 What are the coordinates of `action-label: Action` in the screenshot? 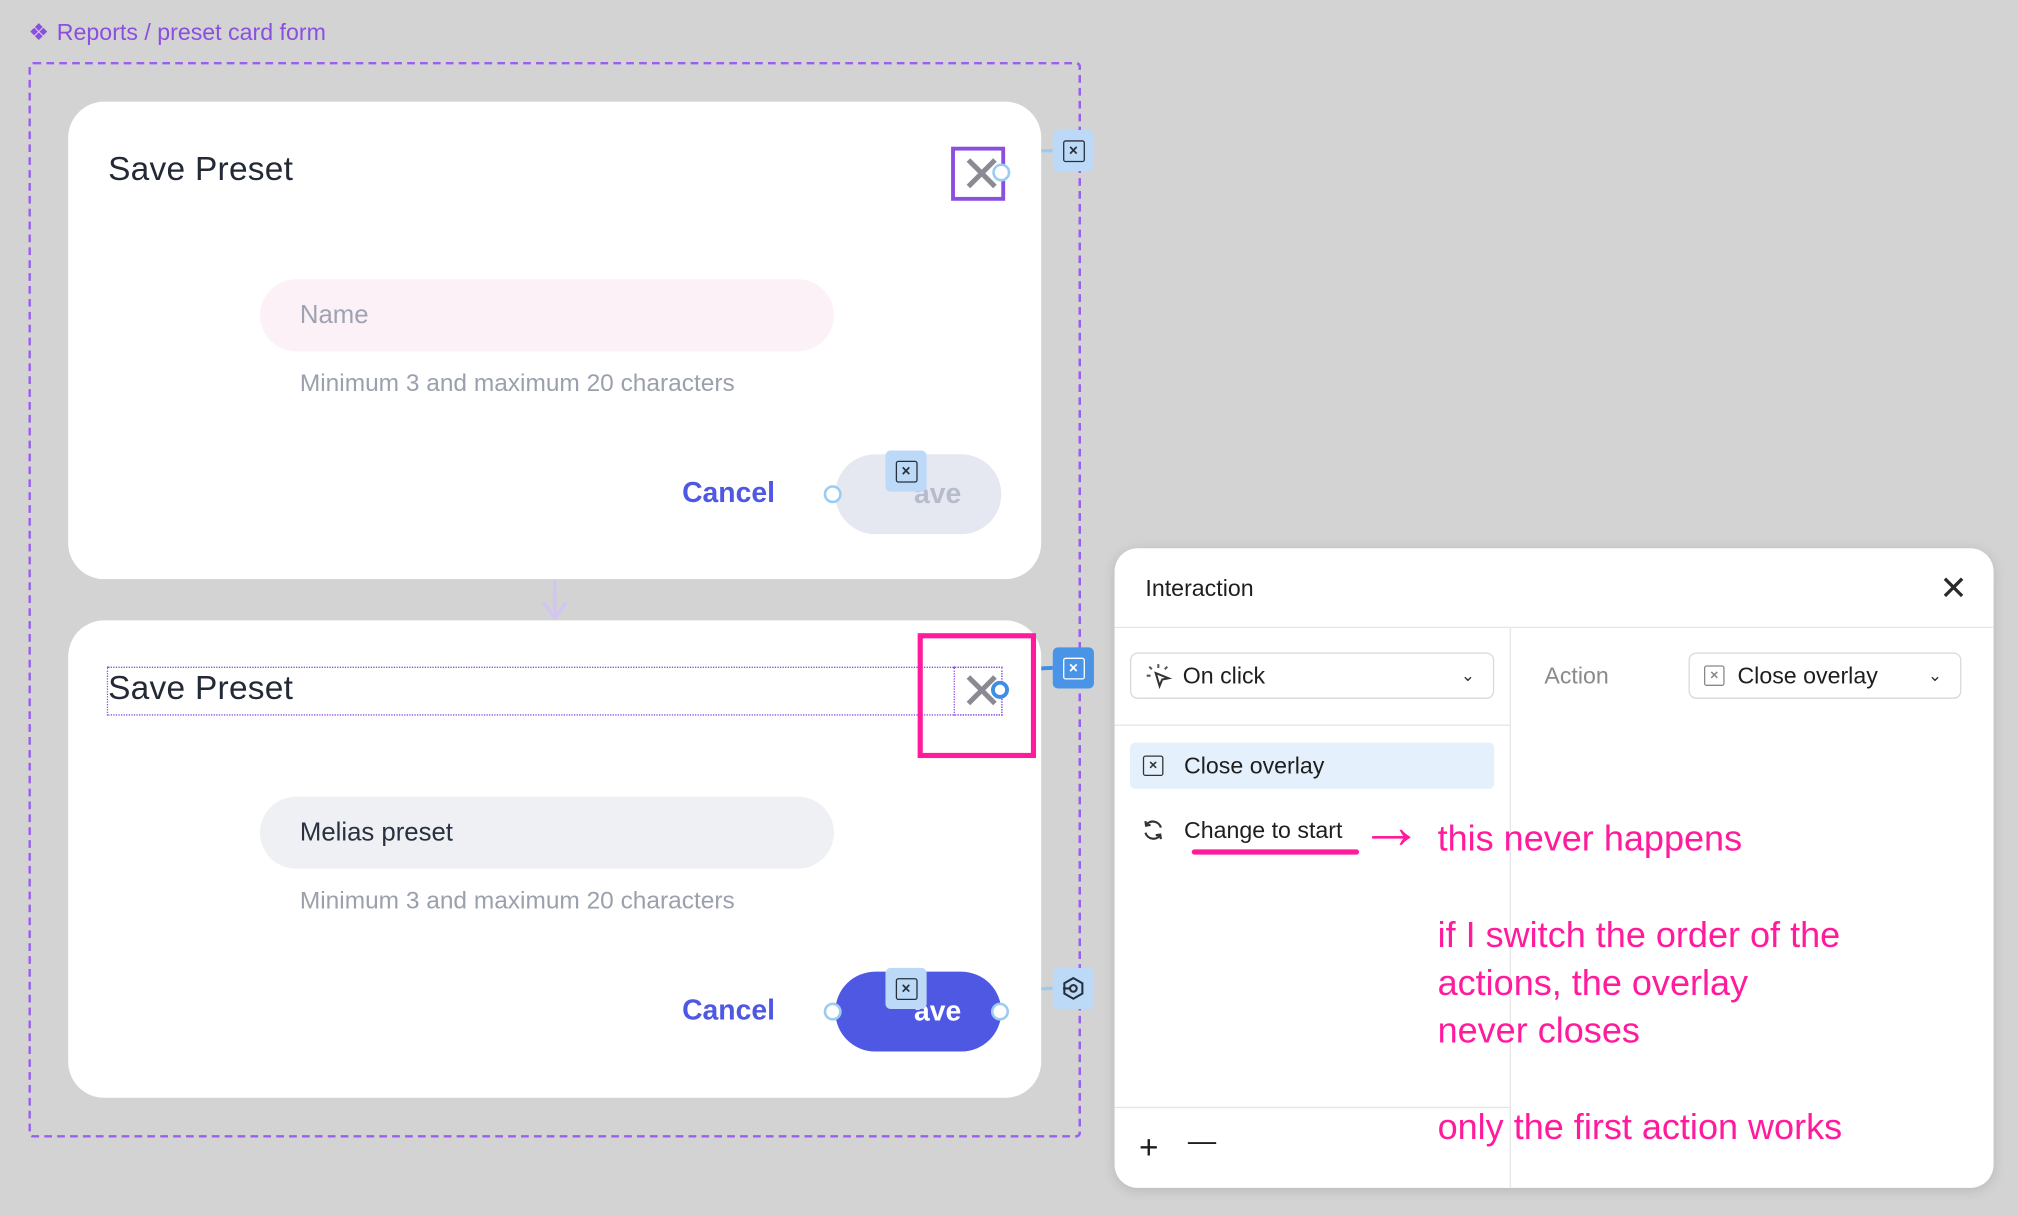 It's located at (1576, 675).